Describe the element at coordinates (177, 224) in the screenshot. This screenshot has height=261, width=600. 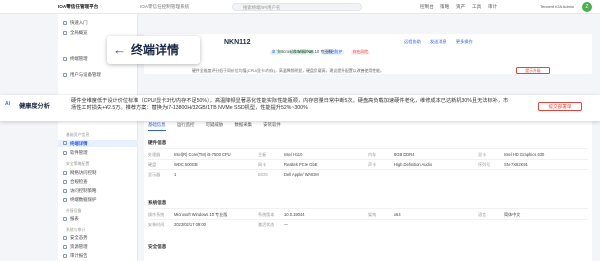
I see `system-field: 安装时间 2023/02/17 09:00` at that location.